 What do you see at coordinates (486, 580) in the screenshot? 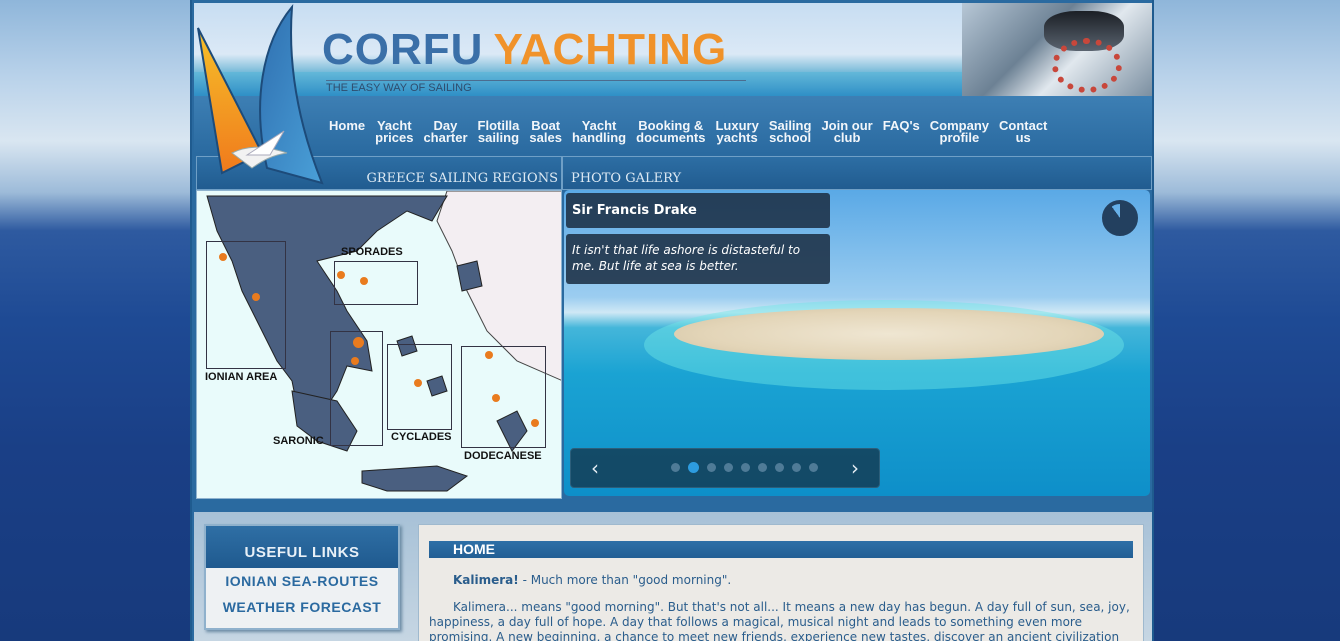
I see `intro-bold: Kalimera!` at bounding box center [486, 580].